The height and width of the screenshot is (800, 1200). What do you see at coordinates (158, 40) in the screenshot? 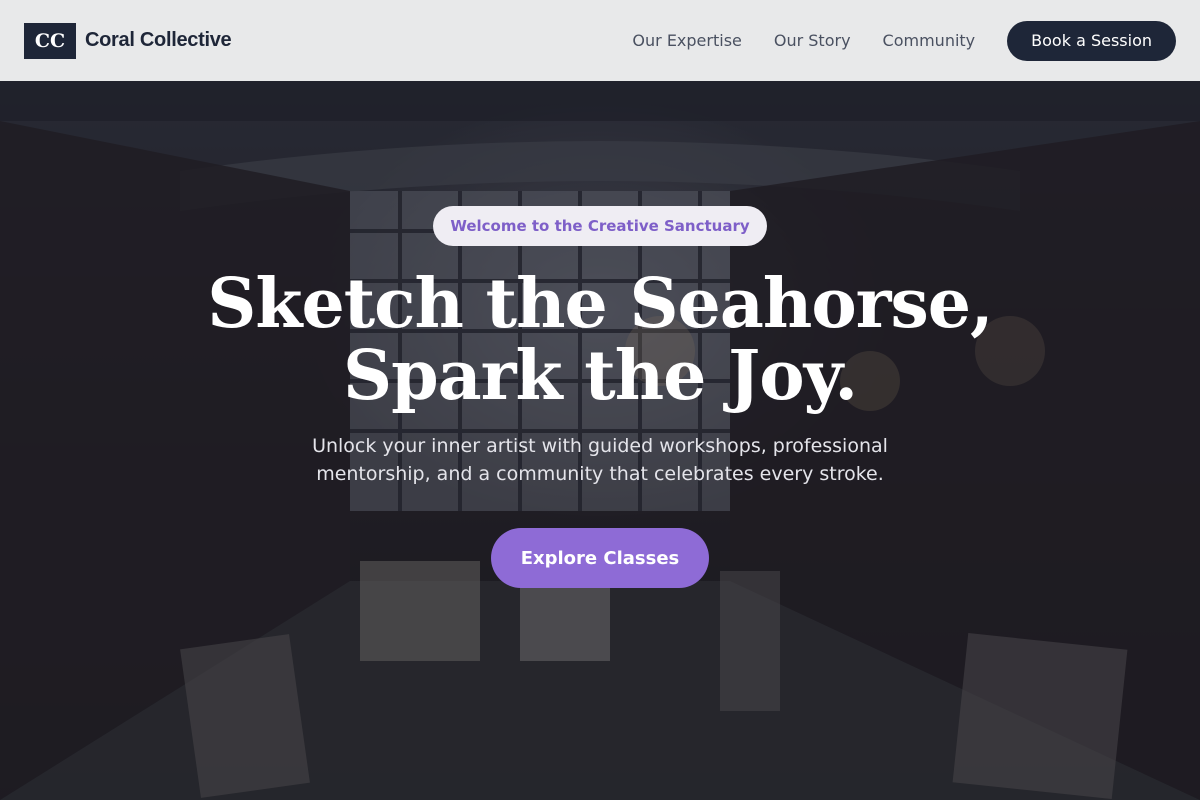
I see `brand-name: Coral Collective` at bounding box center [158, 40].